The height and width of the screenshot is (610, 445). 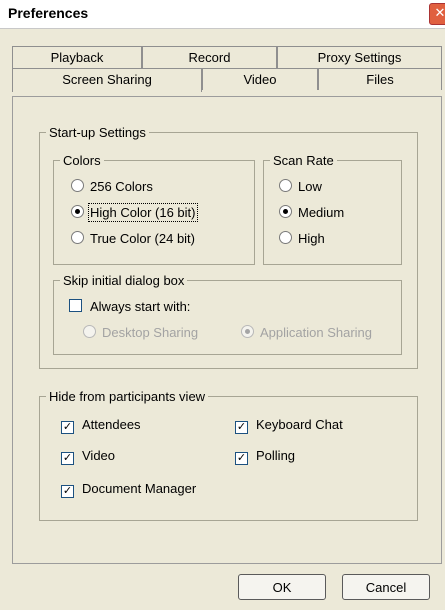 I want to click on checkbox-label: Polling, so click(x=276, y=455).